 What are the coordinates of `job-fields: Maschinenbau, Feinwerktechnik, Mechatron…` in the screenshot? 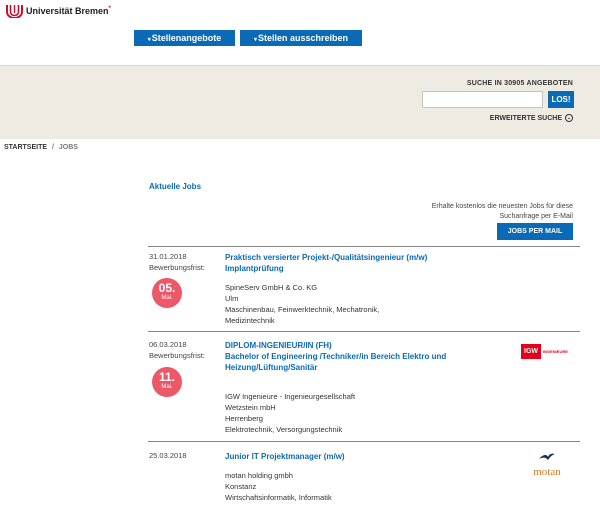 It's located at (302, 309).